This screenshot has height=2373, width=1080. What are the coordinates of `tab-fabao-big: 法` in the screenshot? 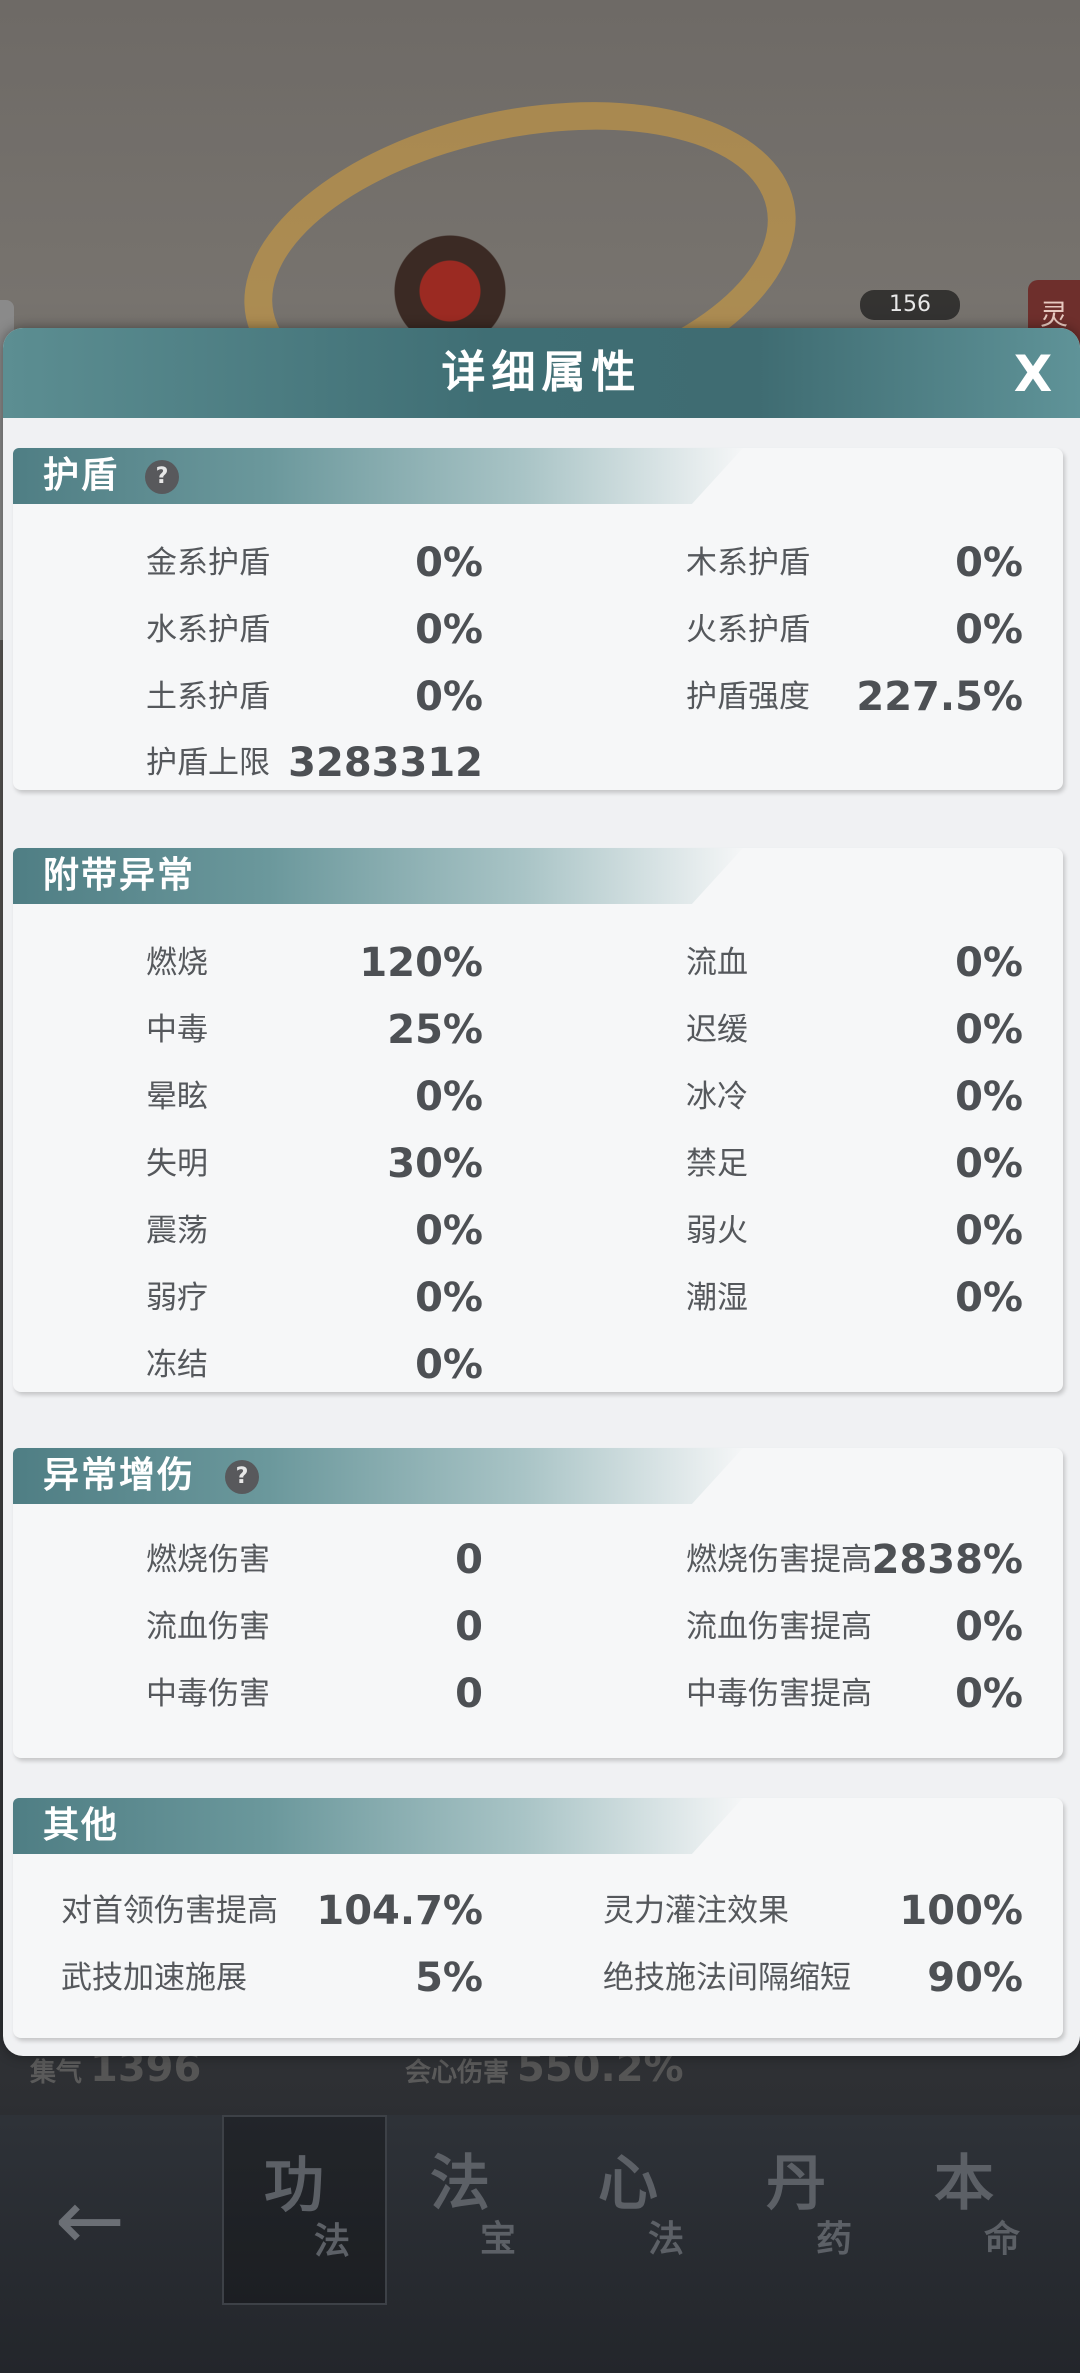 It's located at (460, 2184).